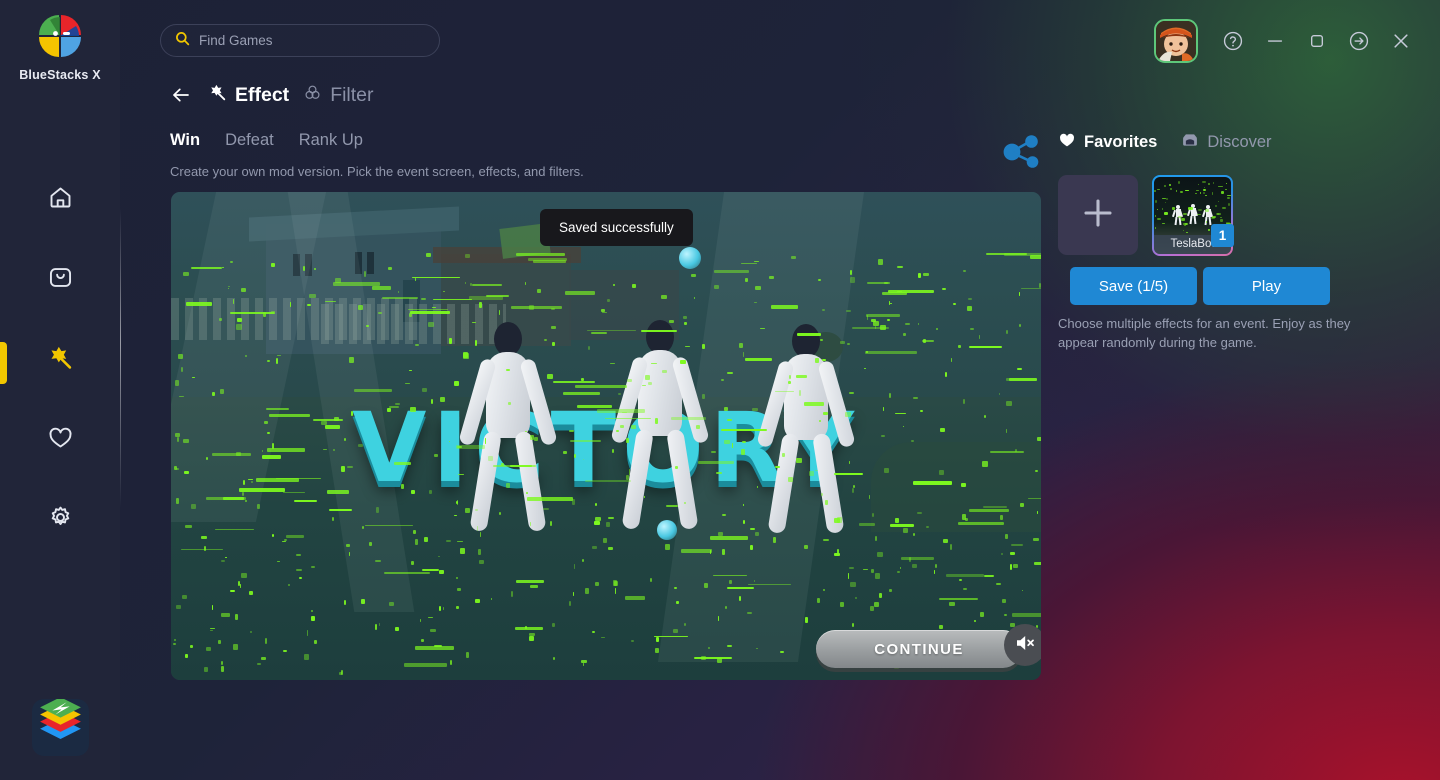 The height and width of the screenshot is (780, 1440). What do you see at coordinates (1359, 41) in the screenshot?
I see `exit-button` at bounding box center [1359, 41].